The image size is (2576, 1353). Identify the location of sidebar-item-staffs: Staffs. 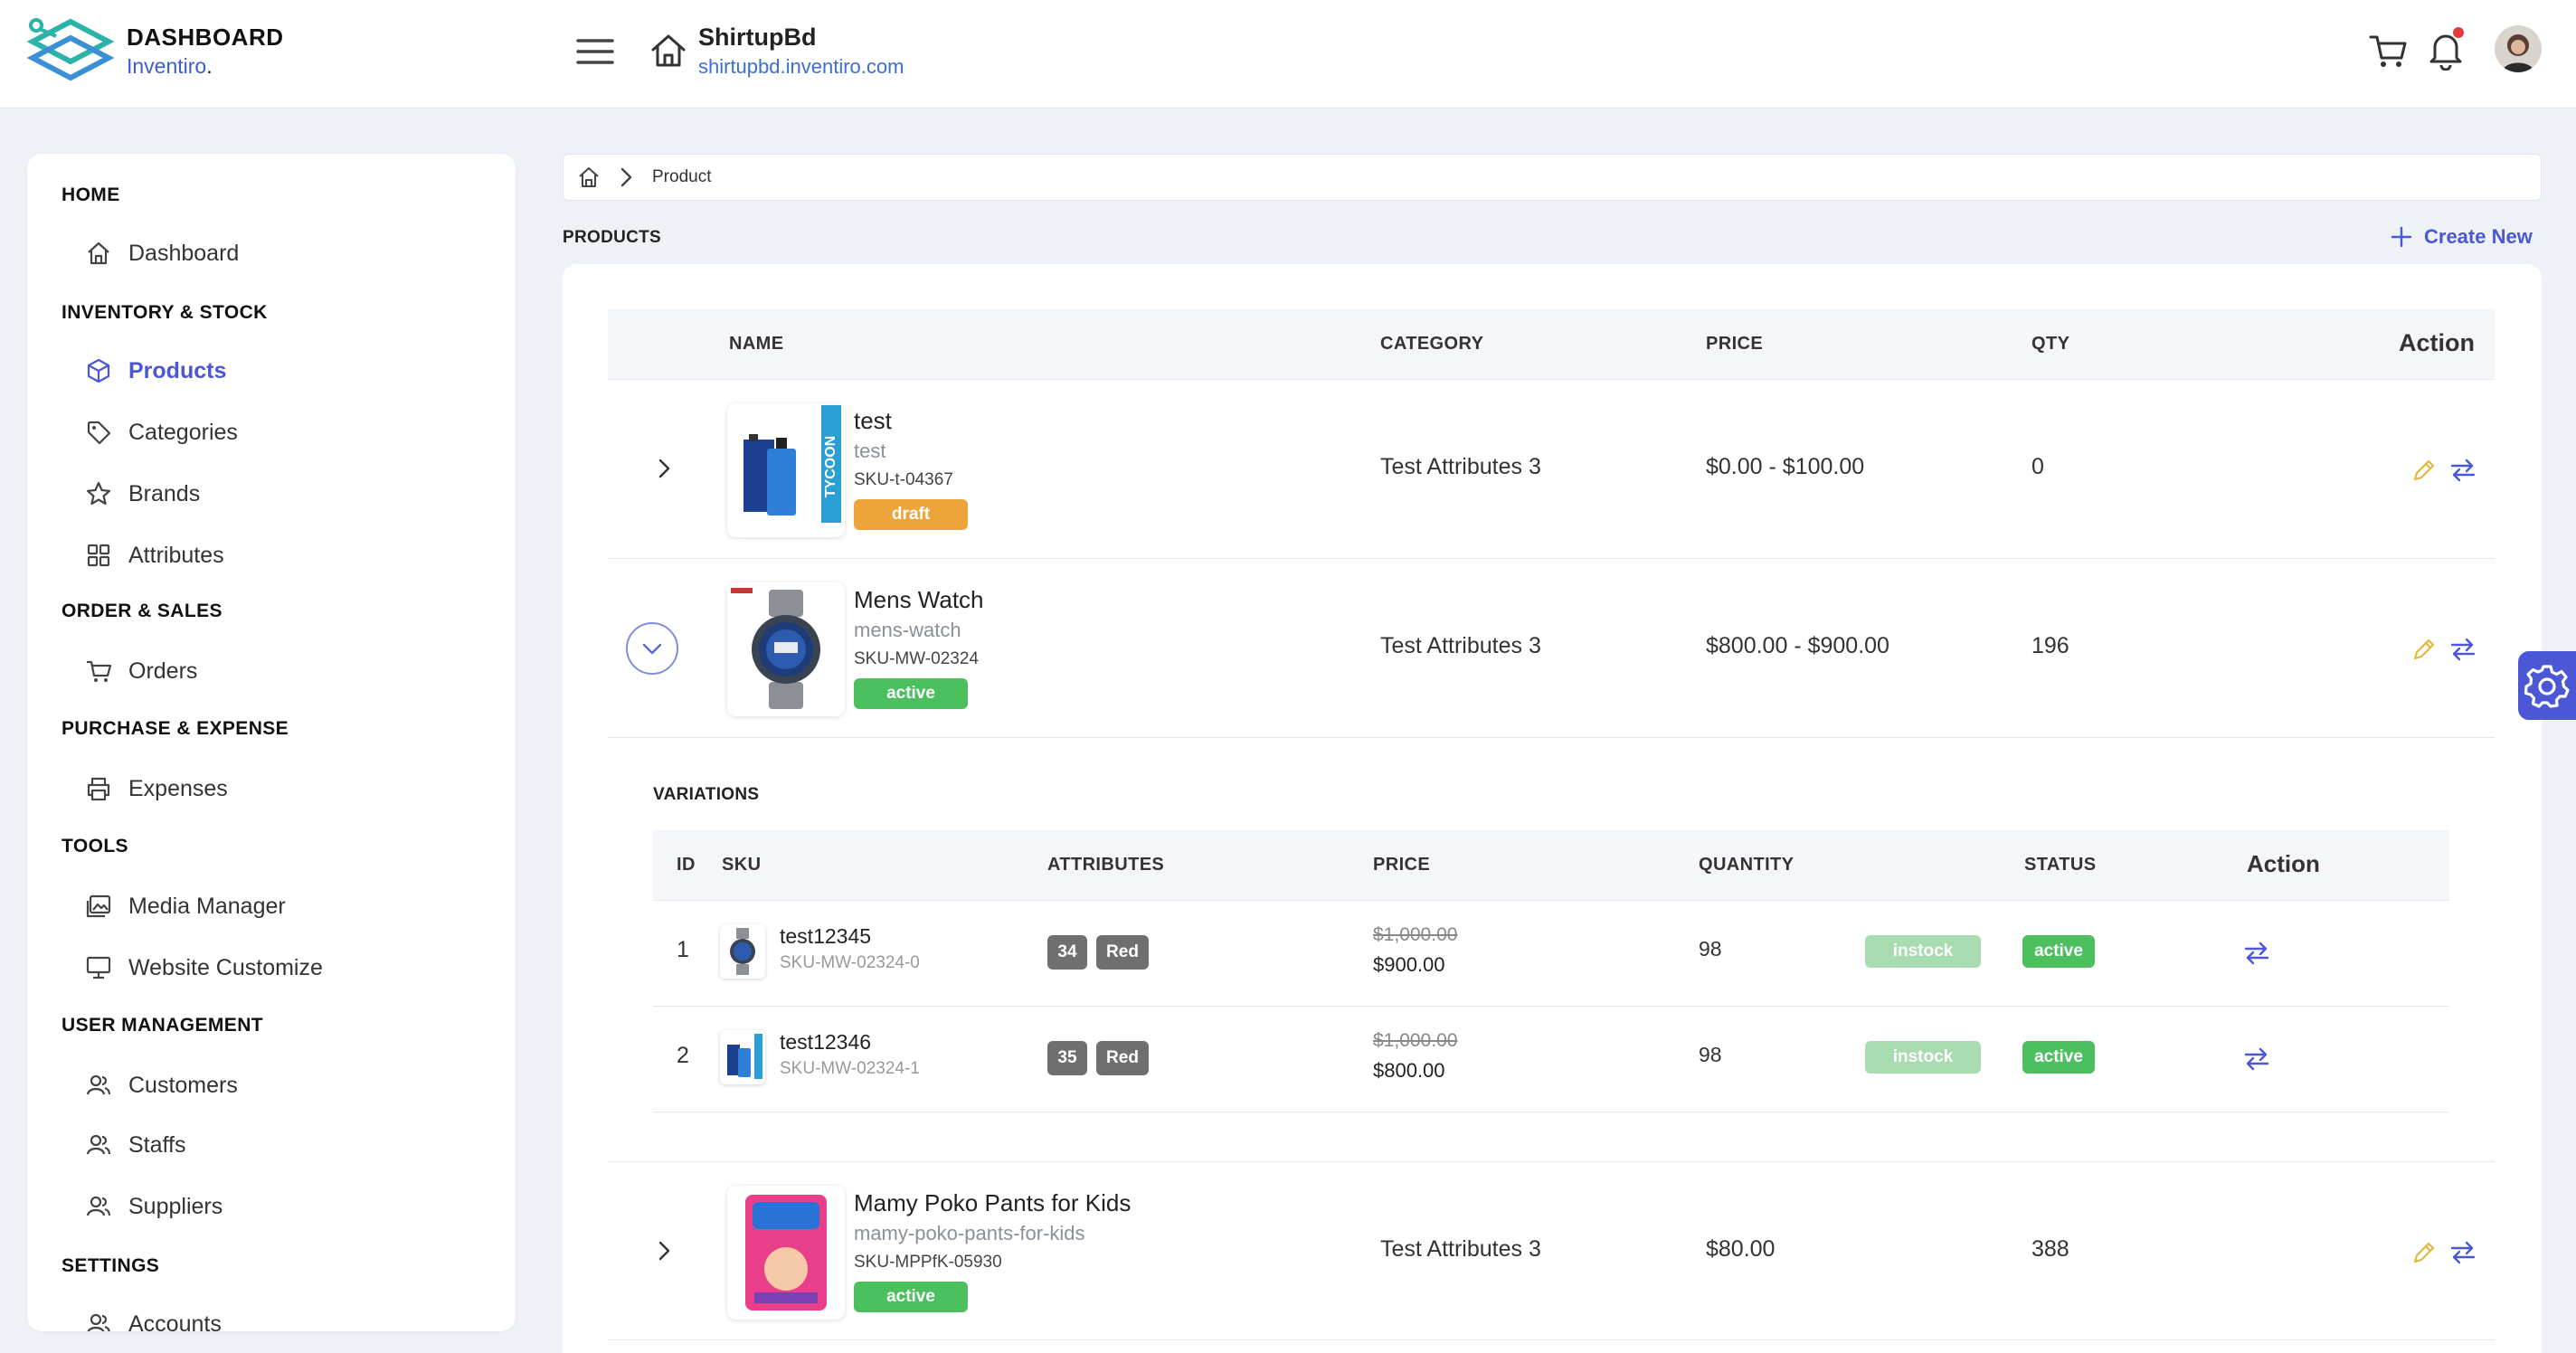
(284, 1145).